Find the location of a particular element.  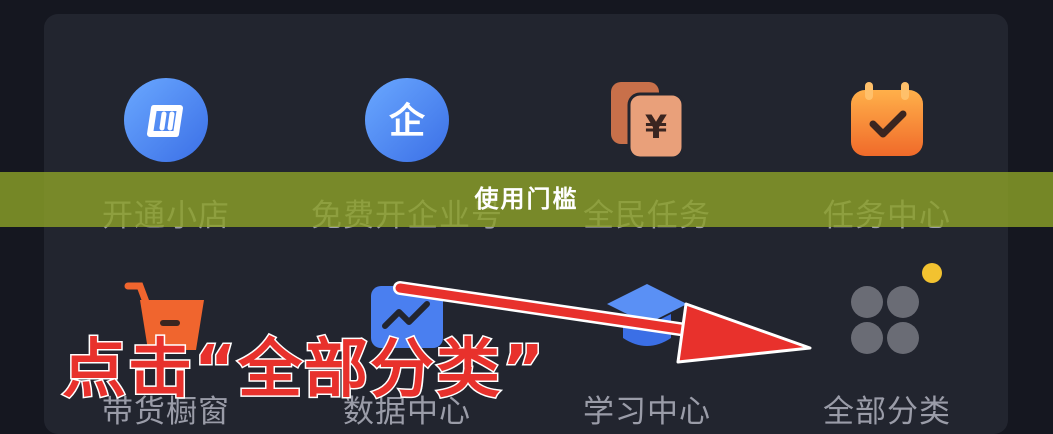

menu-label: 全部分类 is located at coordinates (887, 412).